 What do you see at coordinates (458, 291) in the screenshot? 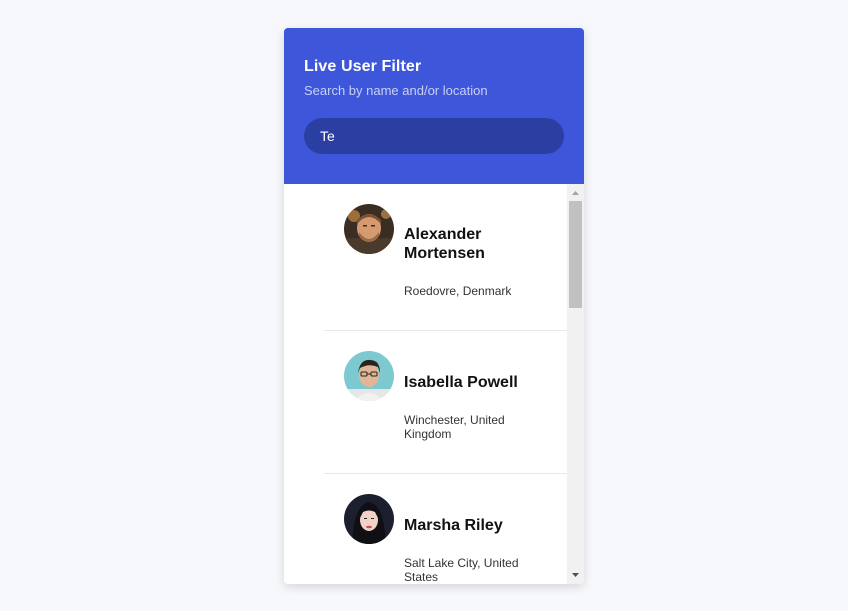
I see `user-location: Roedovre, Denmark` at bounding box center [458, 291].